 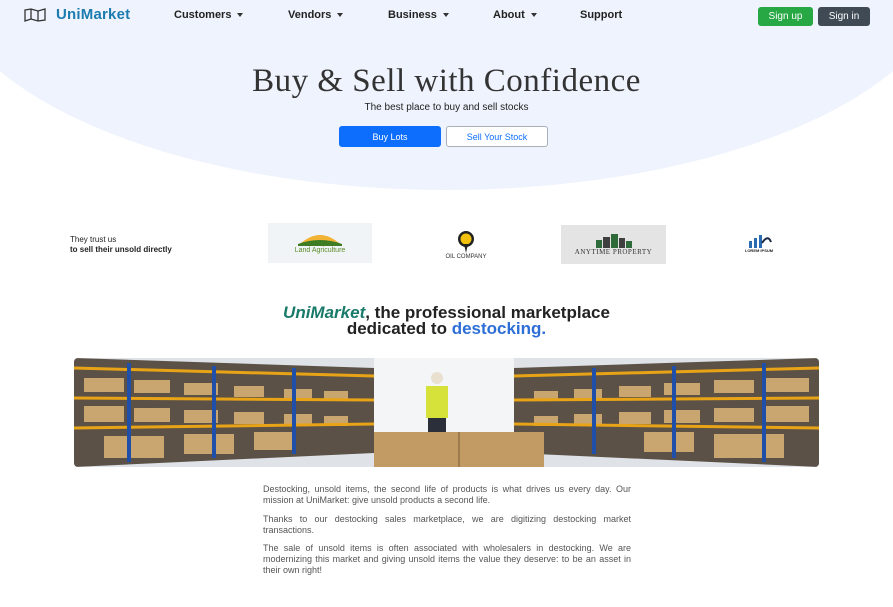 I want to click on section-title-prefix: dedicated to, so click(x=399, y=328).